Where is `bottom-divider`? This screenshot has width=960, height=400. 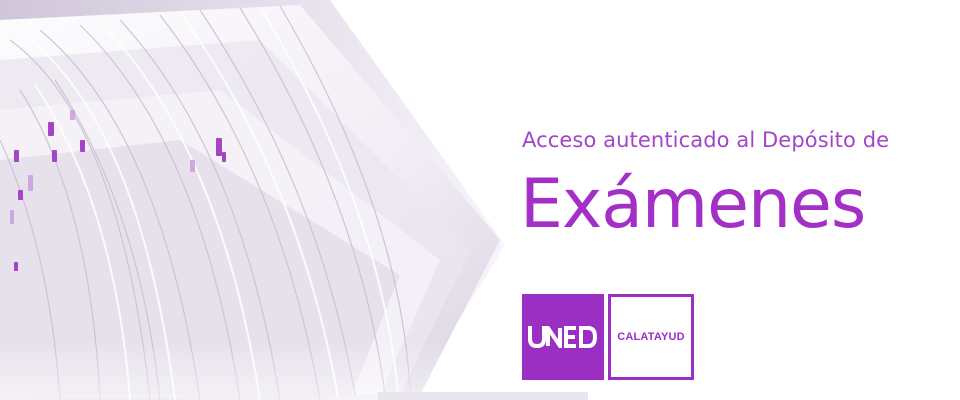
bottom-divider is located at coordinates (483, 396).